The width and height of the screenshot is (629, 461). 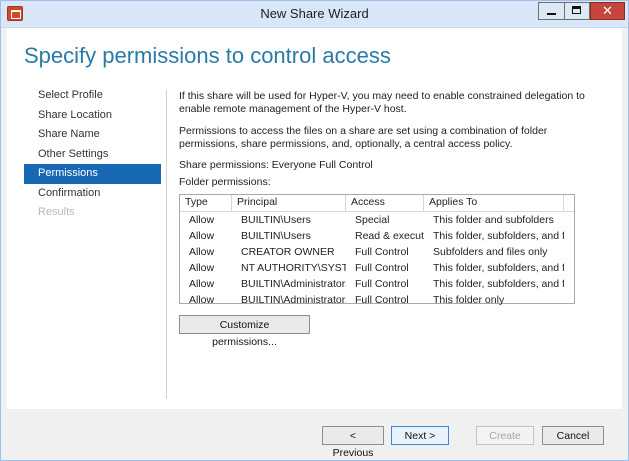 I want to click on maximize-button, so click(x=577, y=11).